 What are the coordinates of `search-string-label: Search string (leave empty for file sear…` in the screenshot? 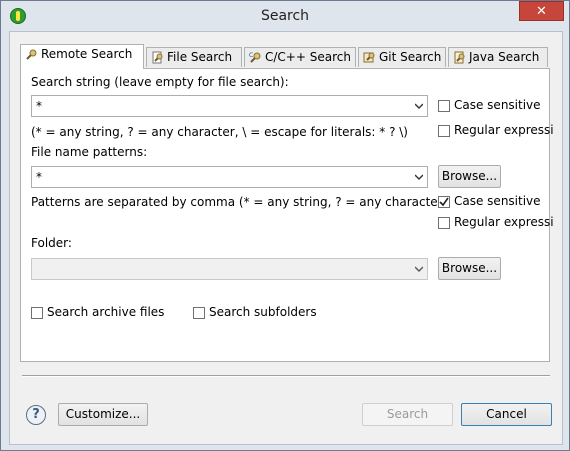 It's located at (160, 82).